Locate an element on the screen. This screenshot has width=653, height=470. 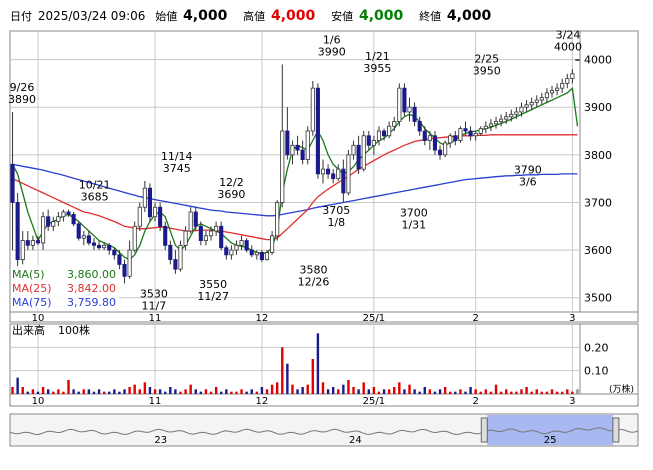
volume-month-tick-label: 10 is located at coordinates (38, 401).